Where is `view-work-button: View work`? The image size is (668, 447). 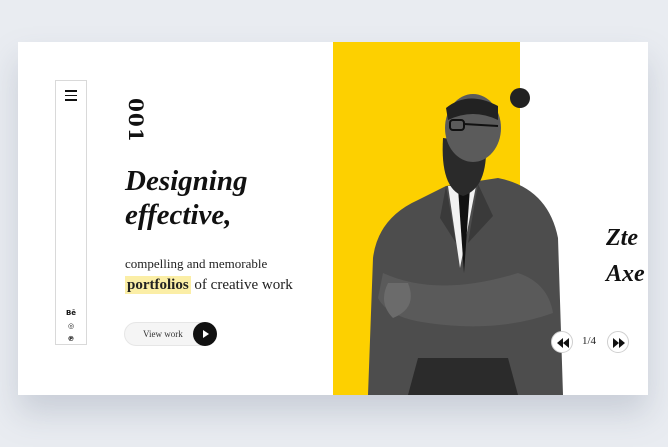
view-work-button: View work is located at coordinates (170, 334).